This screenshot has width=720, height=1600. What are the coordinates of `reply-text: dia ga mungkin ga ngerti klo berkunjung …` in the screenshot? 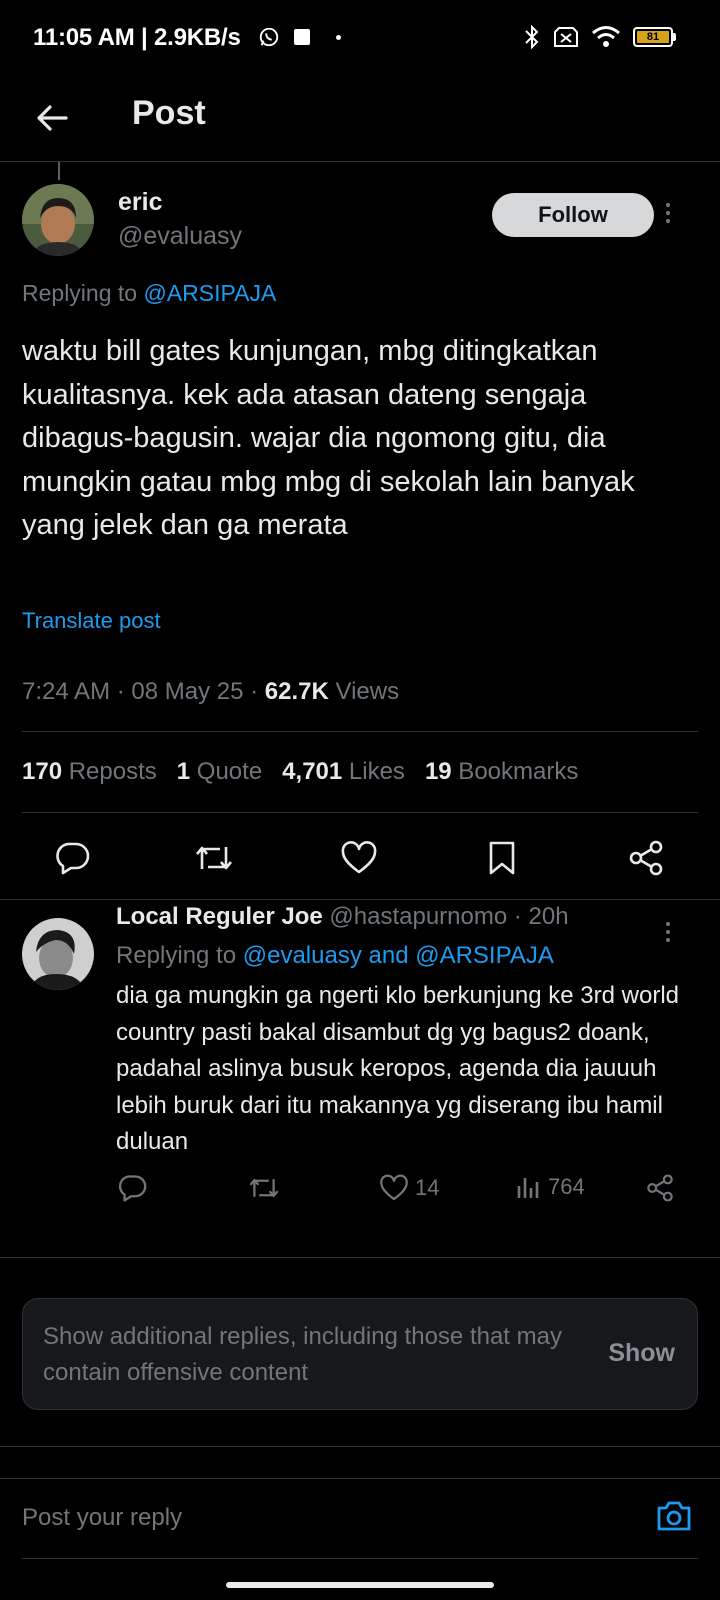 It's located at (398, 1068).